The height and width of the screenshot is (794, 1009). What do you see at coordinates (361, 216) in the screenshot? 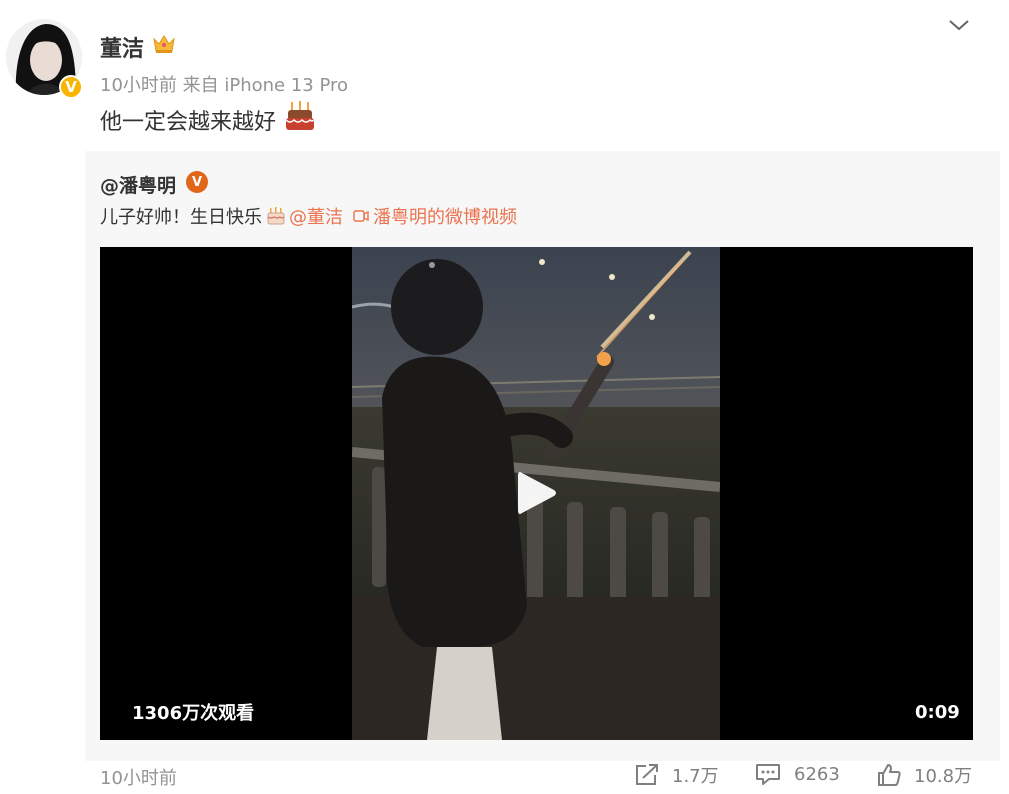
I see `video-icon` at bounding box center [361, 216].